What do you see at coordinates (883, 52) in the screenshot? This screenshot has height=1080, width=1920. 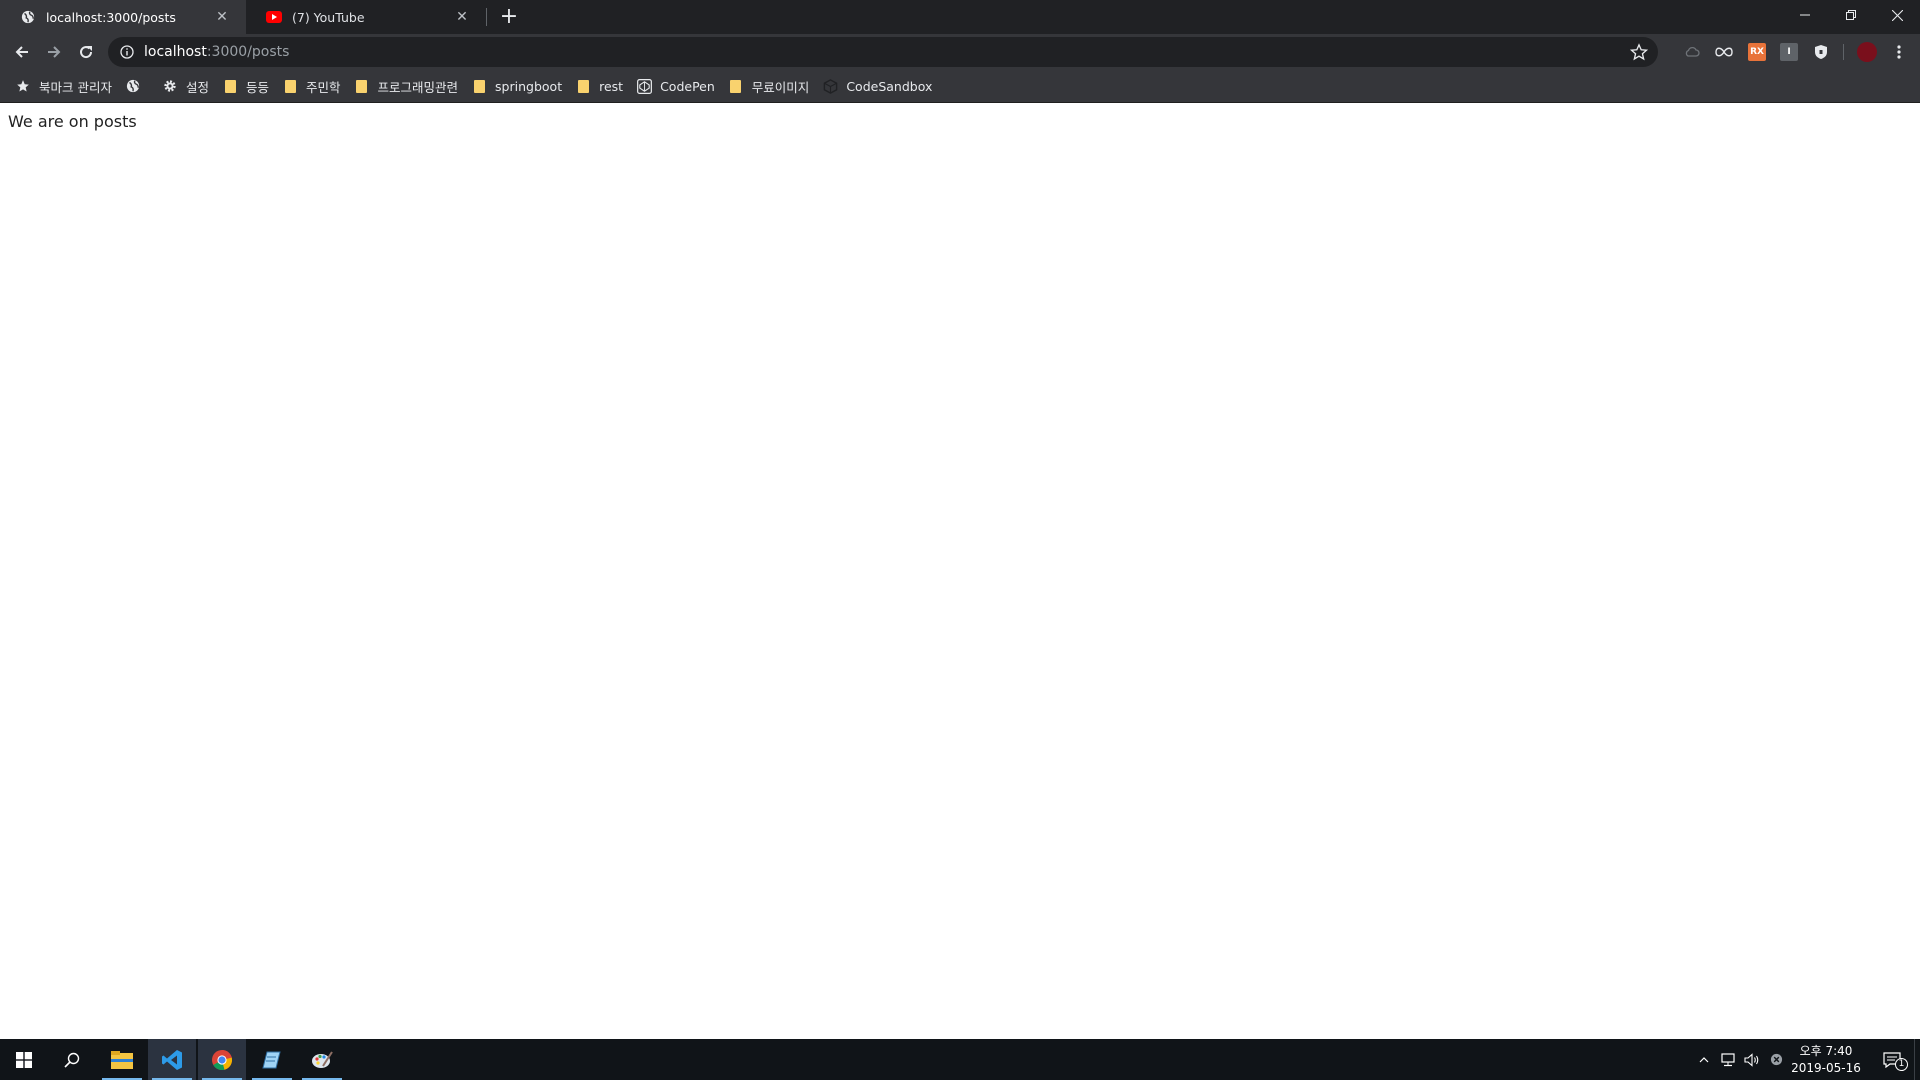 I see `address-bar: localhost:3000/posts` at bounding box center [883, 52].